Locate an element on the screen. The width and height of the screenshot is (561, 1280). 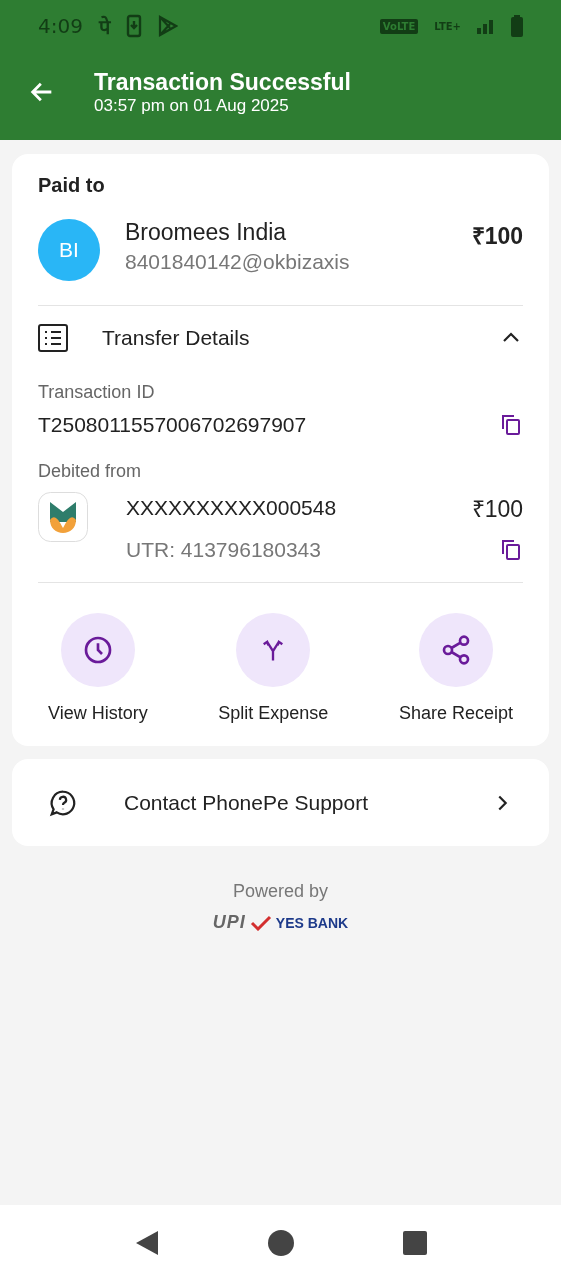
paid-to-heading: Paid to is located at coordinates (72, 185).